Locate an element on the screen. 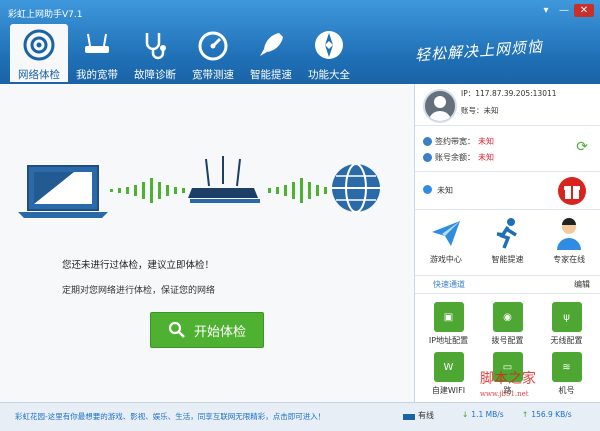  globe-icon is located at coordinates (356, 188).